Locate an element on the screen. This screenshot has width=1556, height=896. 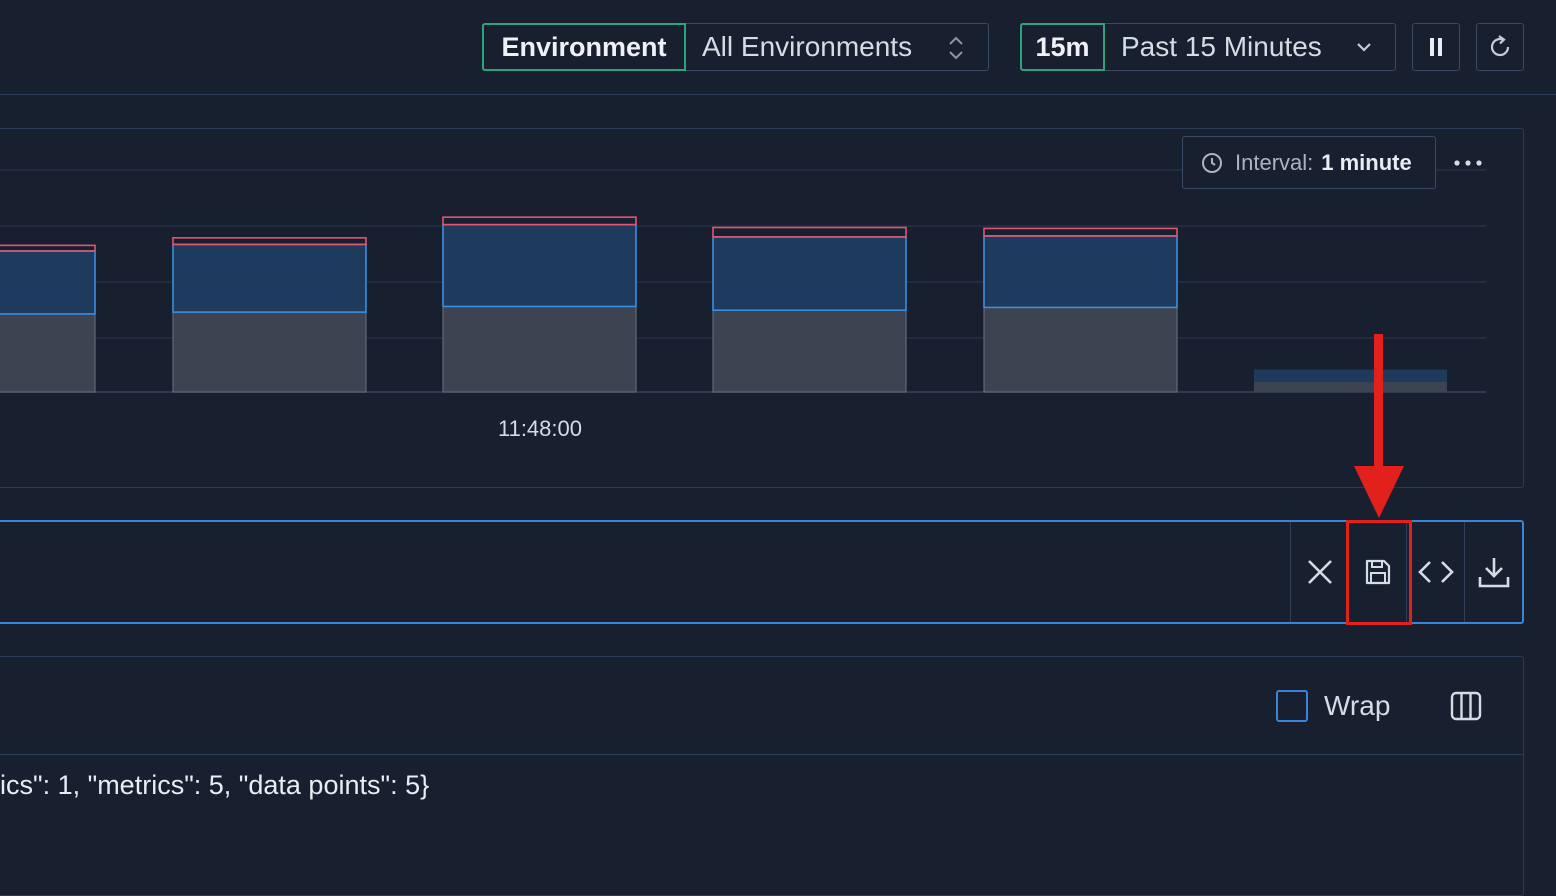
x-axis-tick-label: 11:48:00 is located at coordinates (539, 428).